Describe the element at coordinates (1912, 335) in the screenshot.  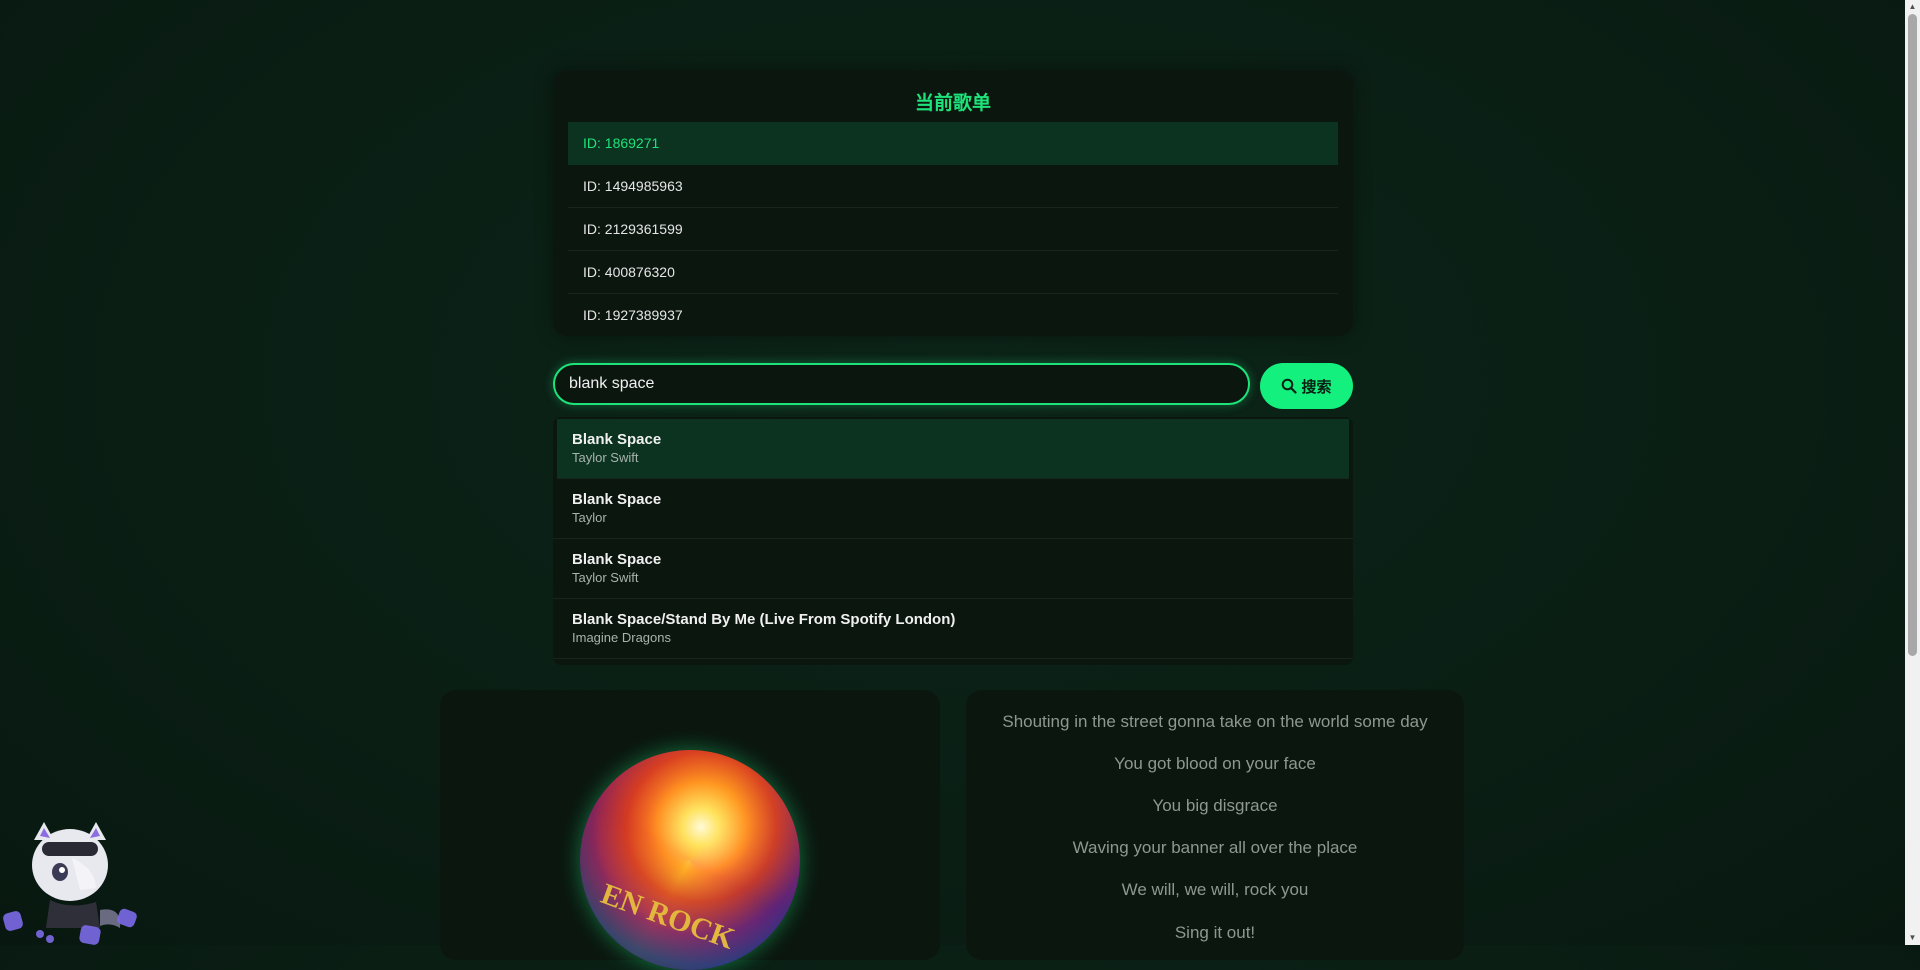
I see `scroll-thumb` at that location.